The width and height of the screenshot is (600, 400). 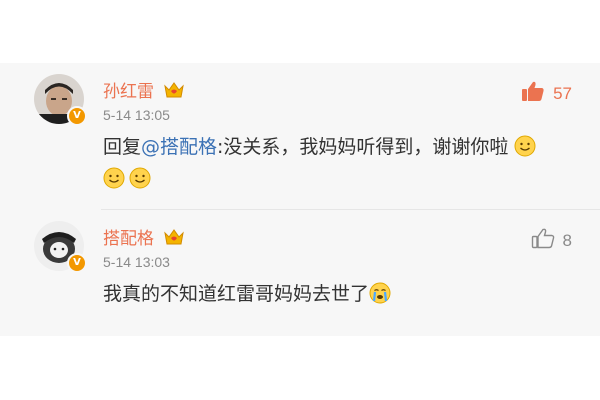 I want to click on like-count: 57, so click(x=562, y=93).